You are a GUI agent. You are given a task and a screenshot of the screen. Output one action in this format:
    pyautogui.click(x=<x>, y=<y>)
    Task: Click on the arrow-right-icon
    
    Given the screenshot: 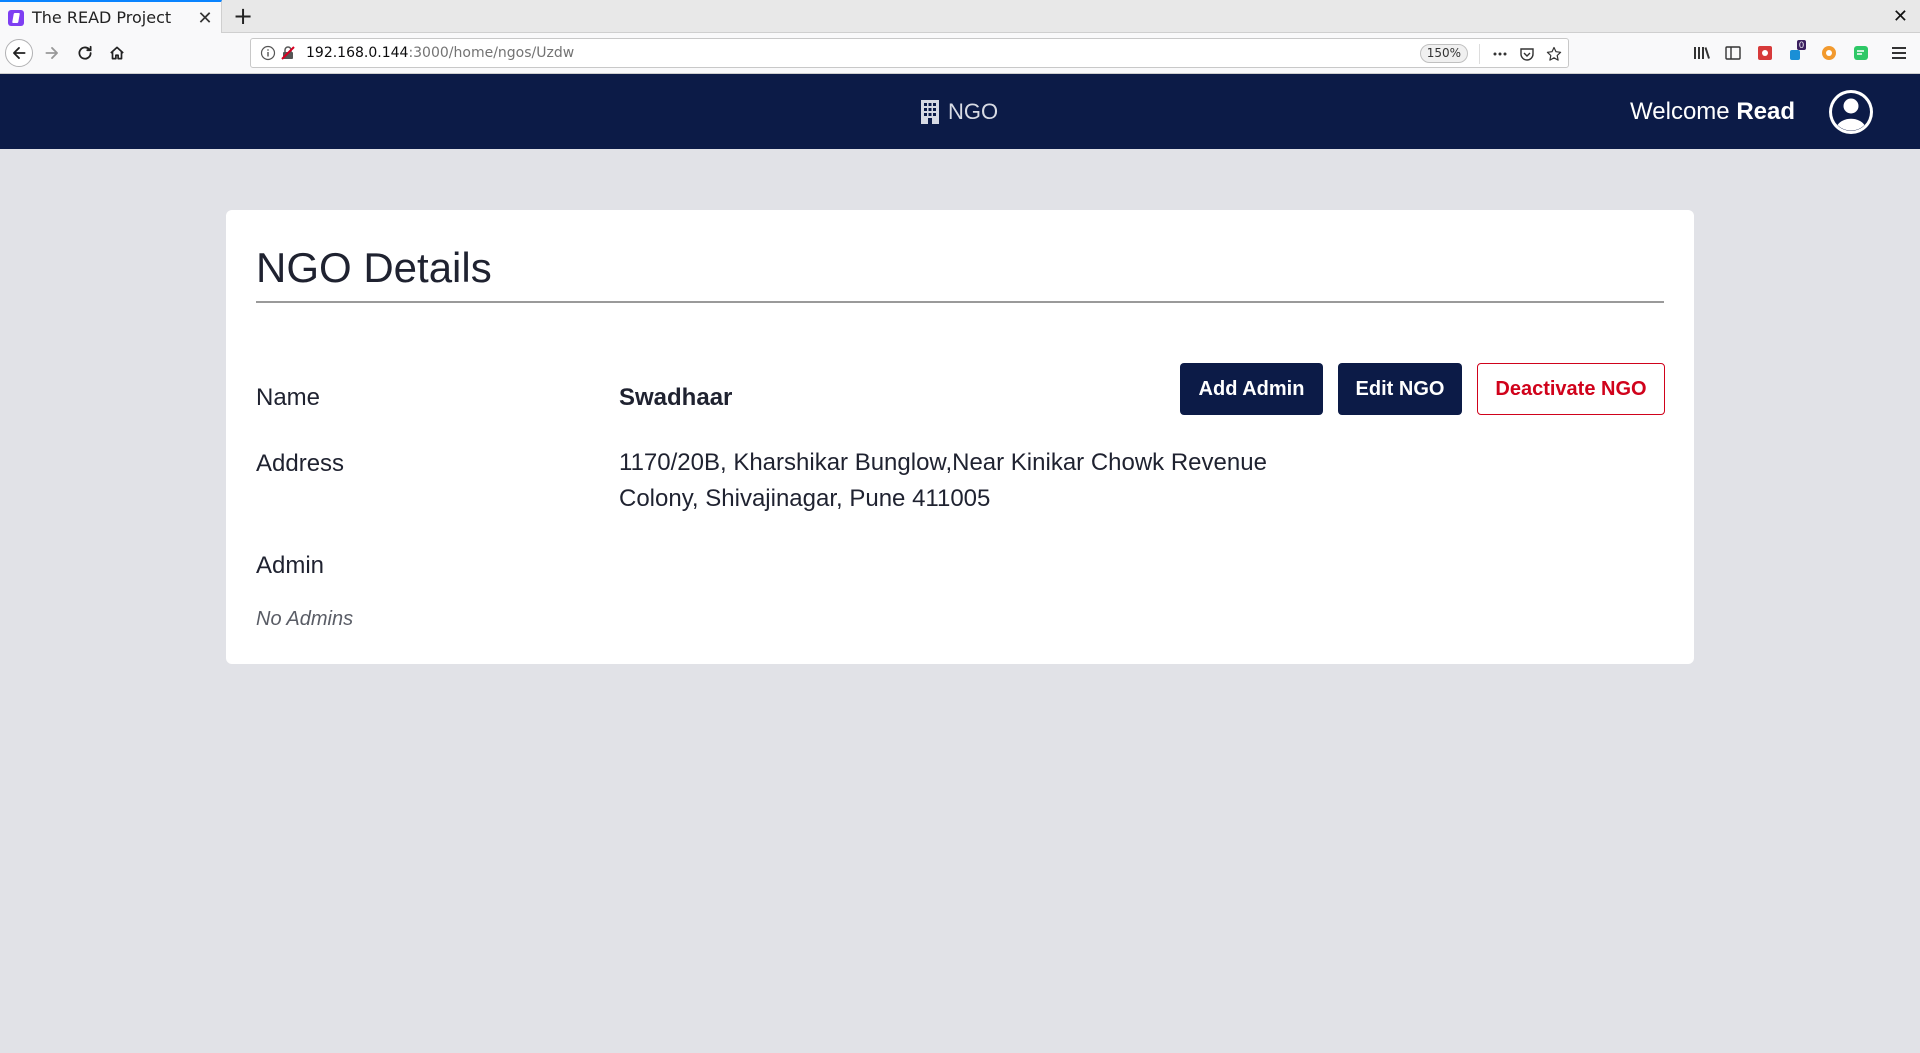 What is the action you would take?
    pyautogui.click(x=51, y=53)
    